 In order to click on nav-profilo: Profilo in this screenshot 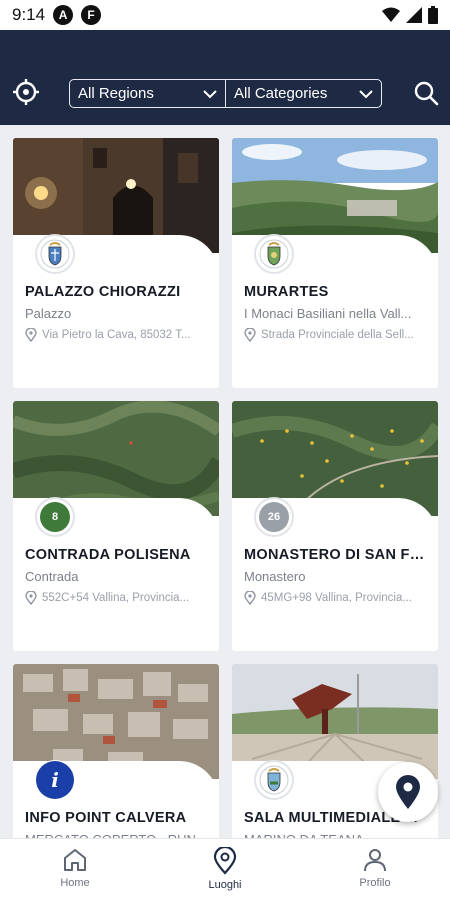, I will do `click(375, 869)`.